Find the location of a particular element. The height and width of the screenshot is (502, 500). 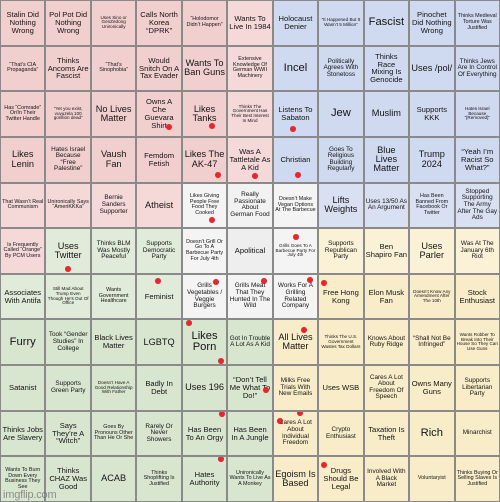

bingo-cell: Thinks CHAZ Was Good is located at coordinates (68, 479).